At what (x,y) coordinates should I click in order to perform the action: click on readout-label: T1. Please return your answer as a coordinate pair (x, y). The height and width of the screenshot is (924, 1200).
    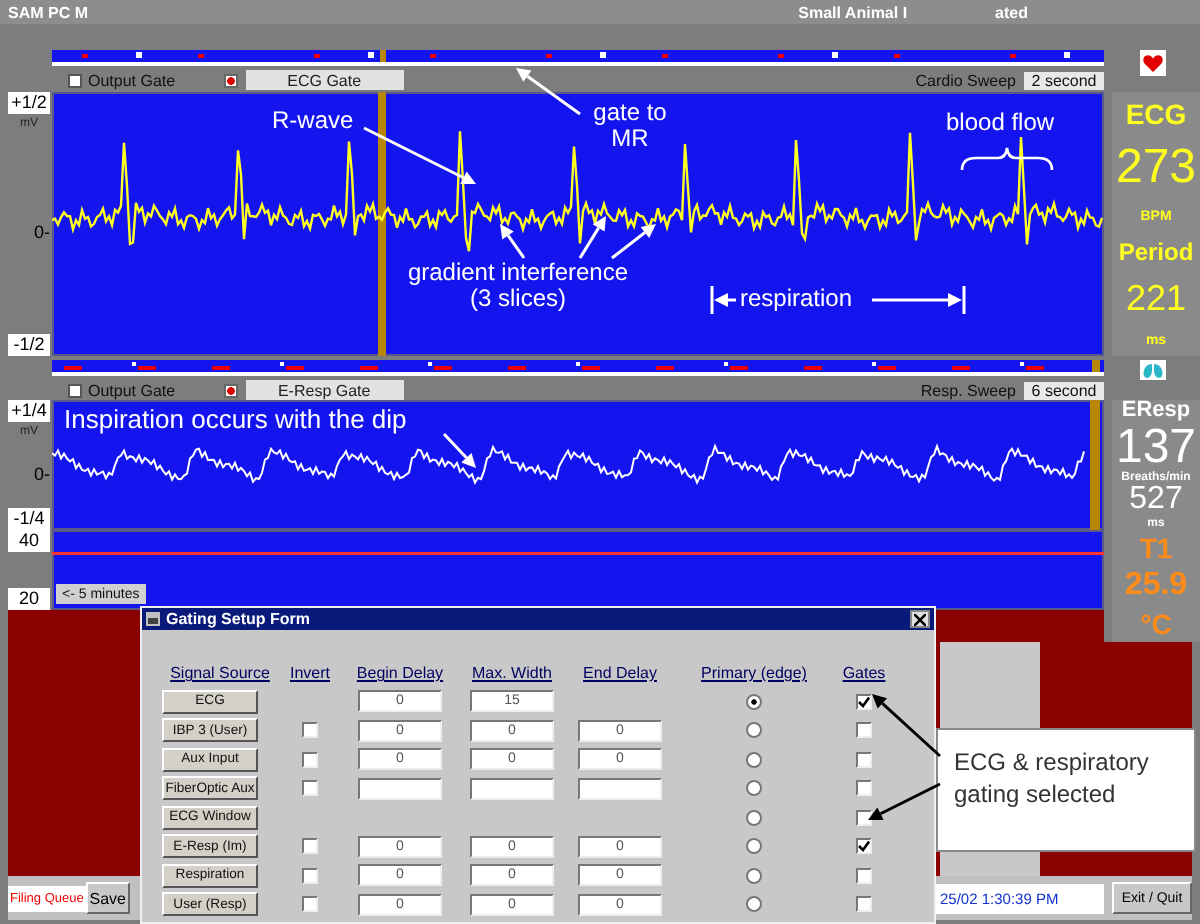
    Looking at the image, I should click on (1156, 548).